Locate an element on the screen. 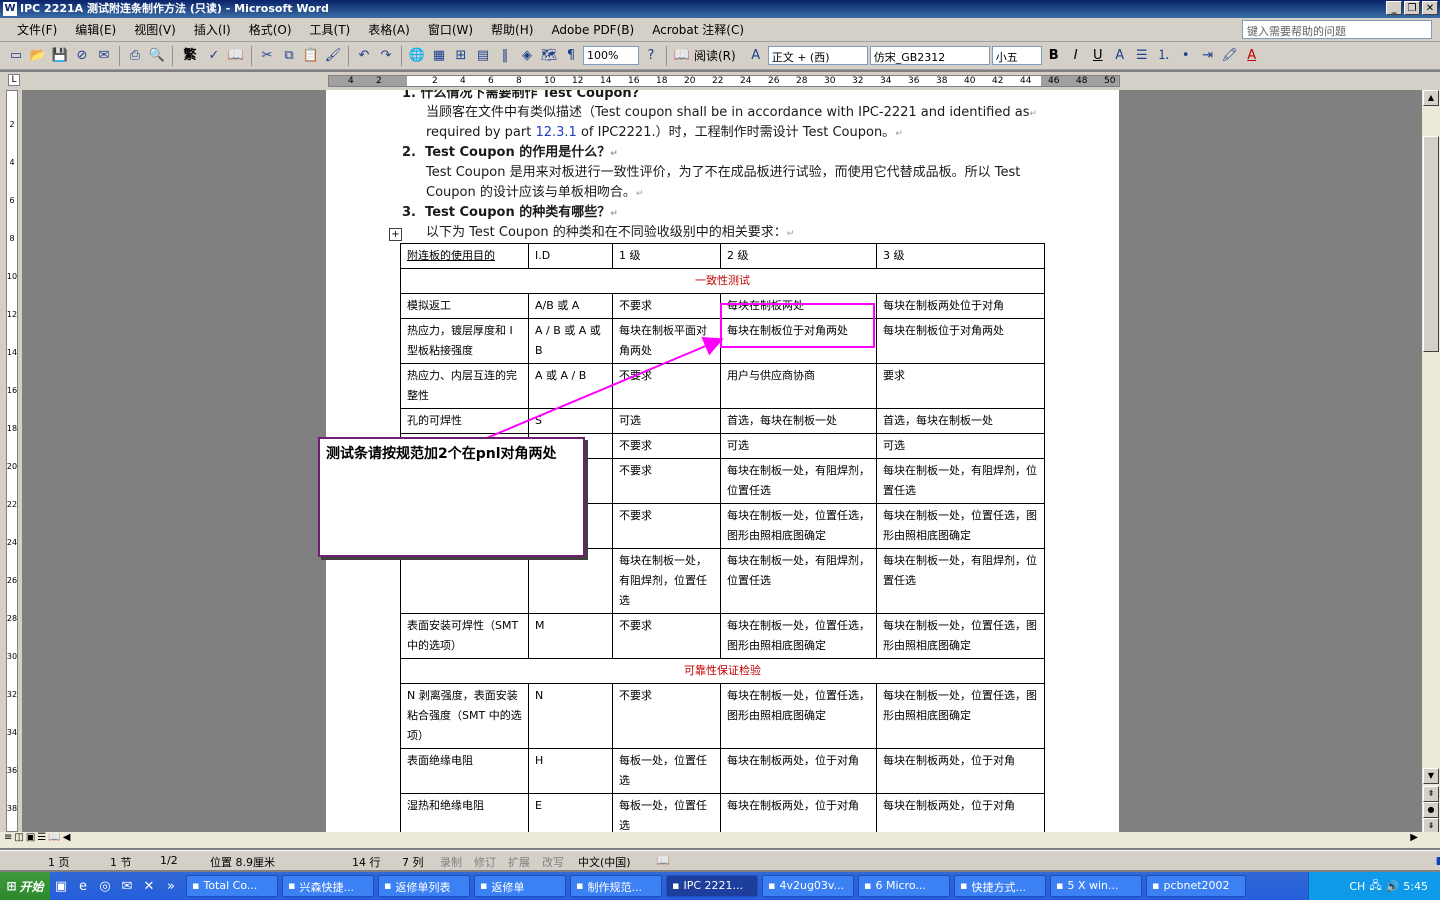 This screenshot has height=900, width=1440. table-cell: 孔的可焊性 is located at coordinates (464, 421).